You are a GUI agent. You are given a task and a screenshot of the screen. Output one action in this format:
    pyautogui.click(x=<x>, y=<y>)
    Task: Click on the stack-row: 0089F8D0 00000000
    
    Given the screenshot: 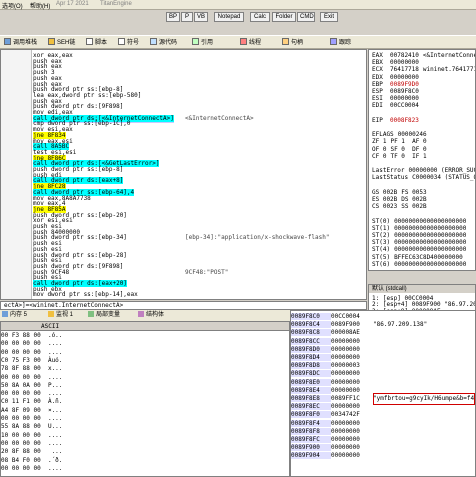 What is the action you would take?
    pyautogui.click(x=332, y=349)
    